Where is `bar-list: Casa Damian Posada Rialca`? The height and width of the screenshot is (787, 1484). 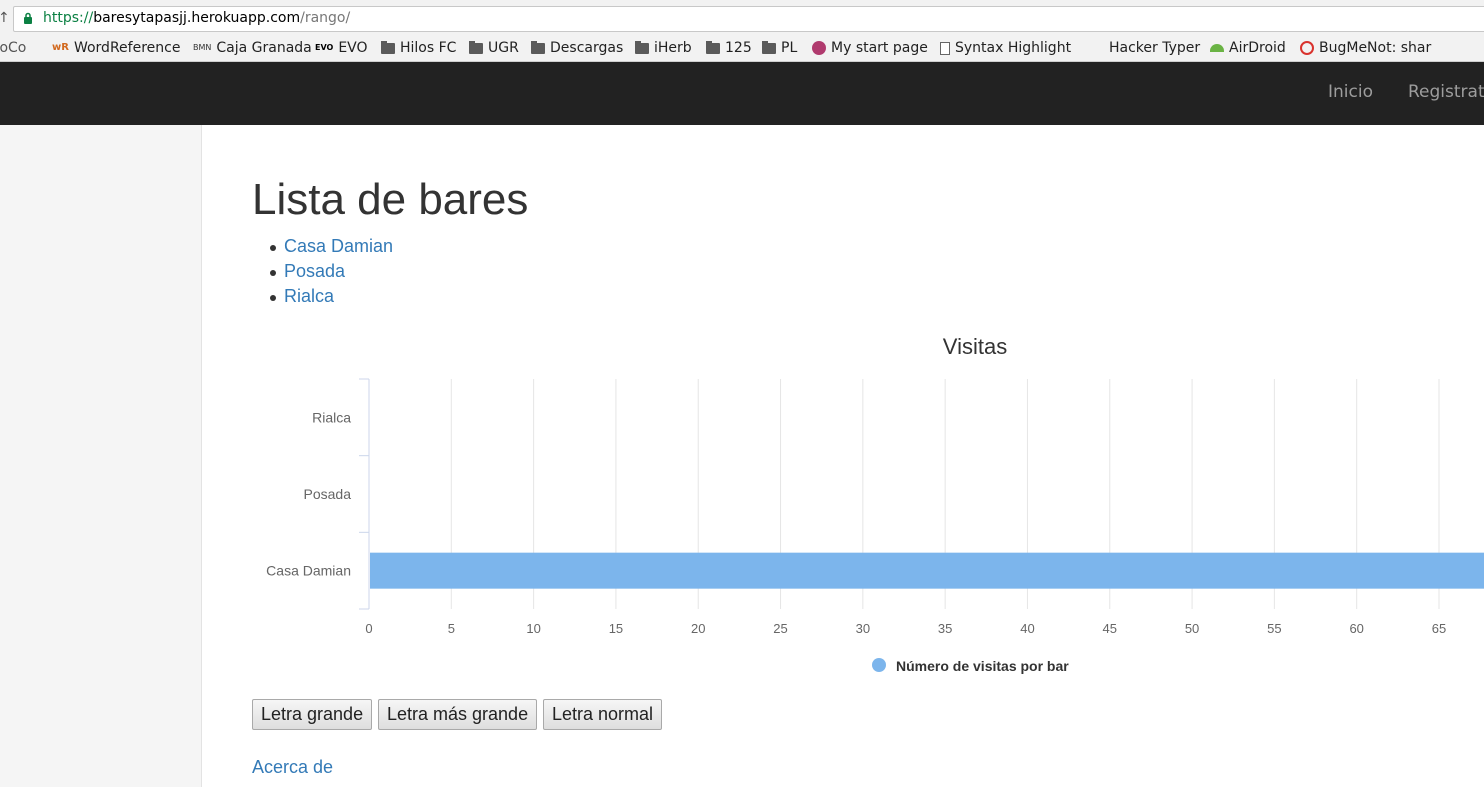 bar-list: Casa Damian Posada Rialca is located at coordinates (331, 273).